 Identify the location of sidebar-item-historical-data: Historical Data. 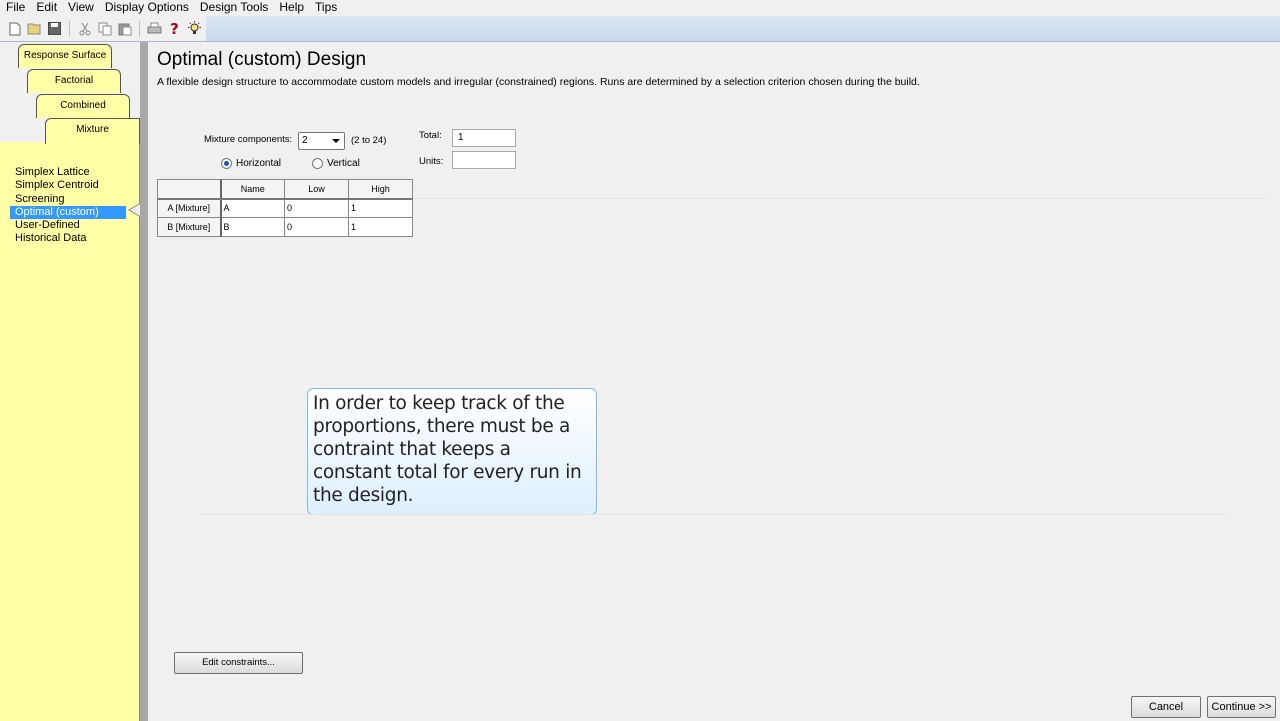
(68, 238).